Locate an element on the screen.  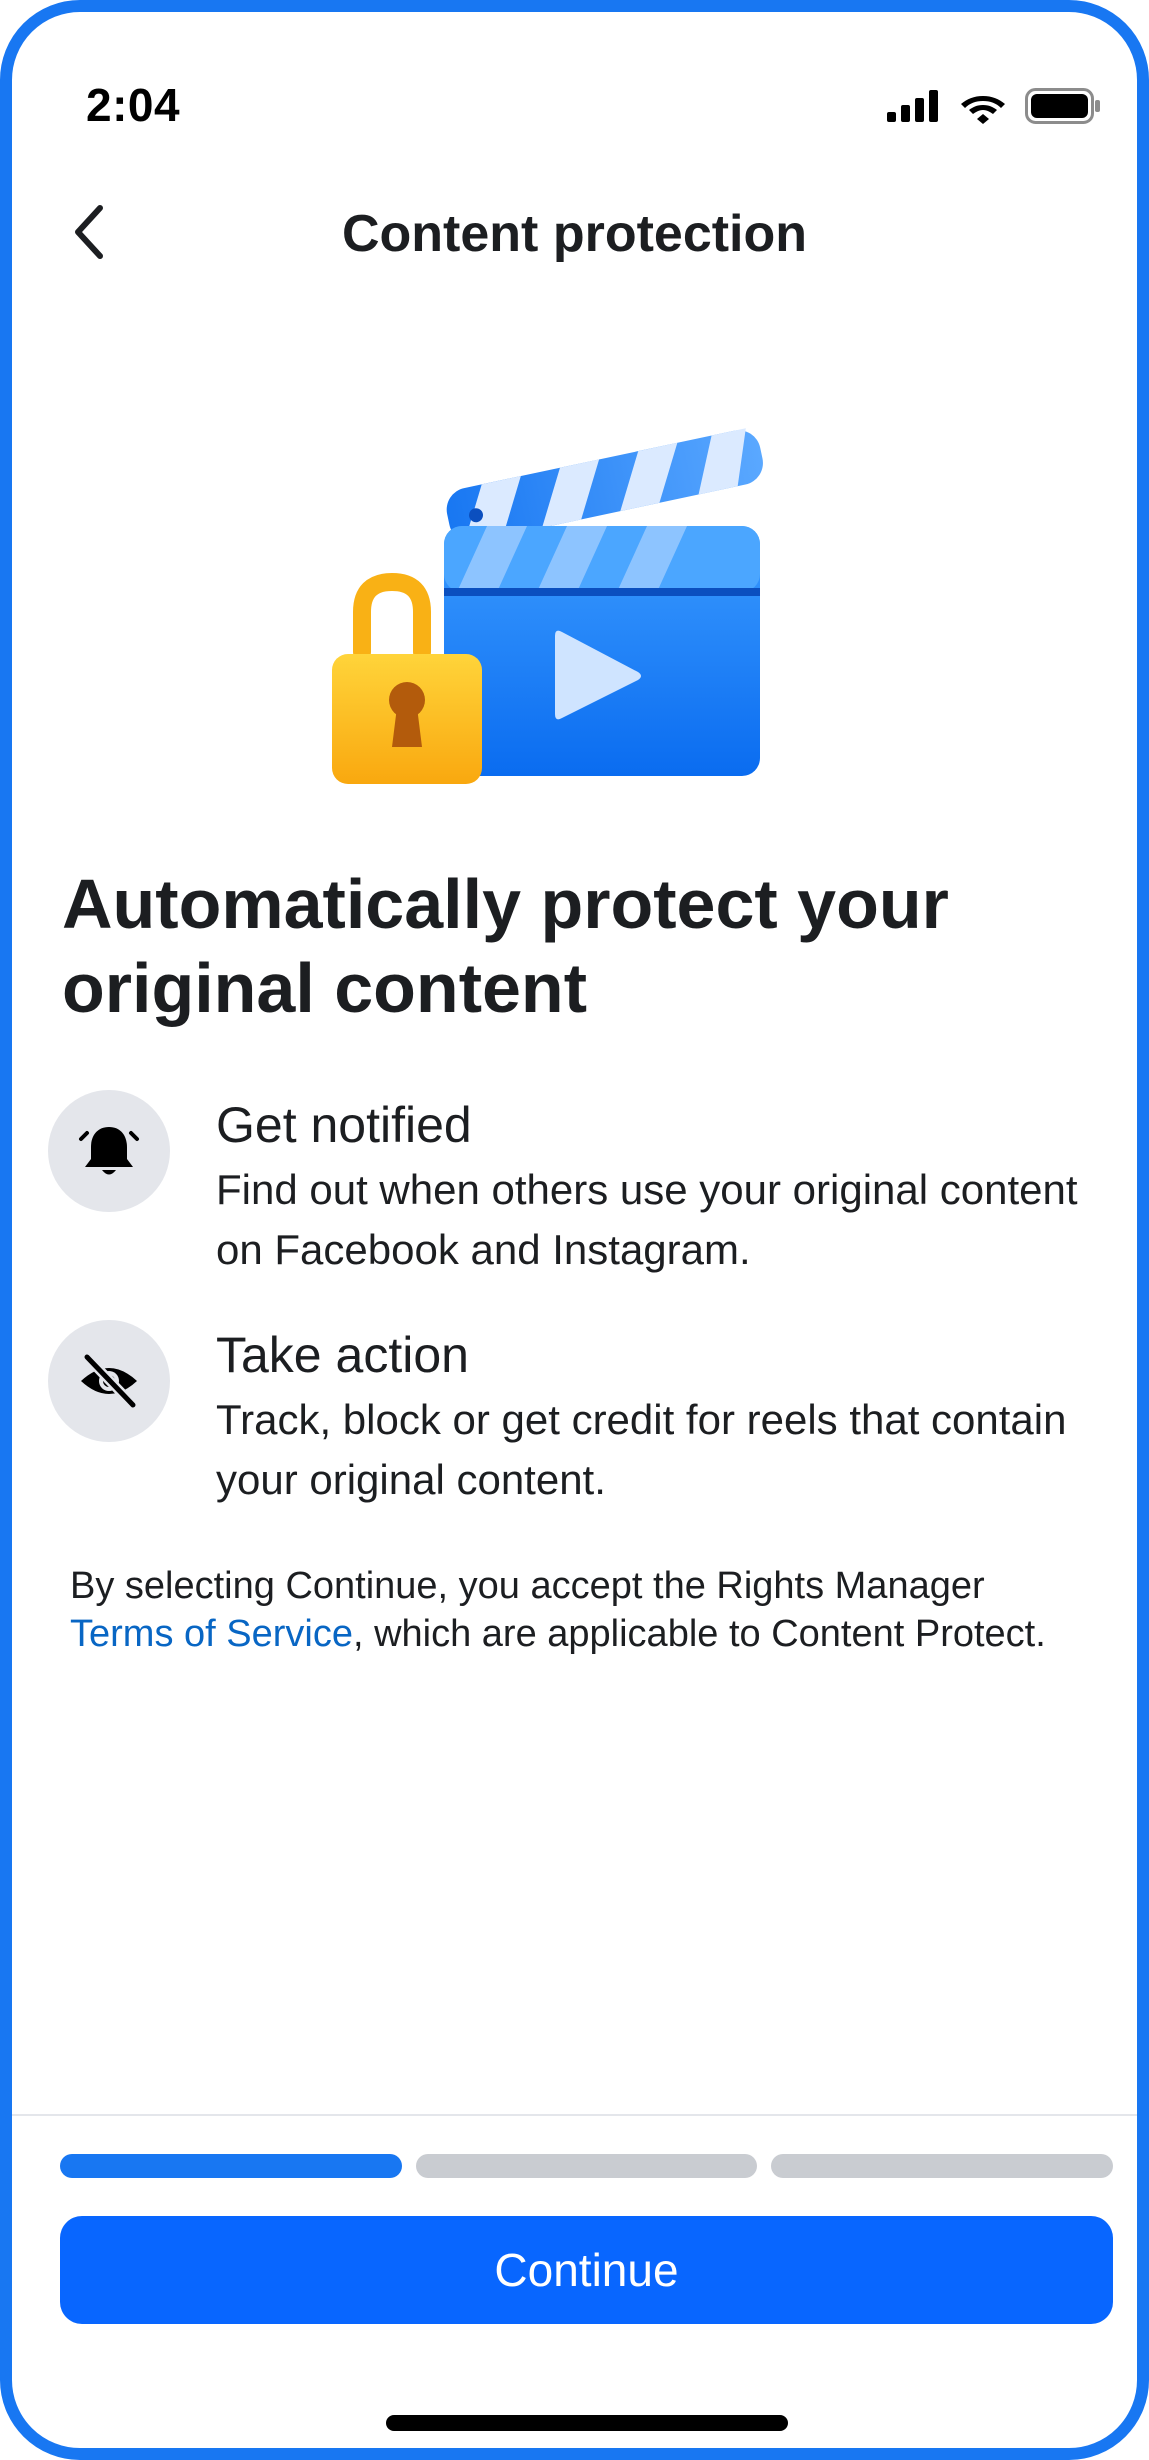
continue-button: Continue is located at coordinates (586, 2270).